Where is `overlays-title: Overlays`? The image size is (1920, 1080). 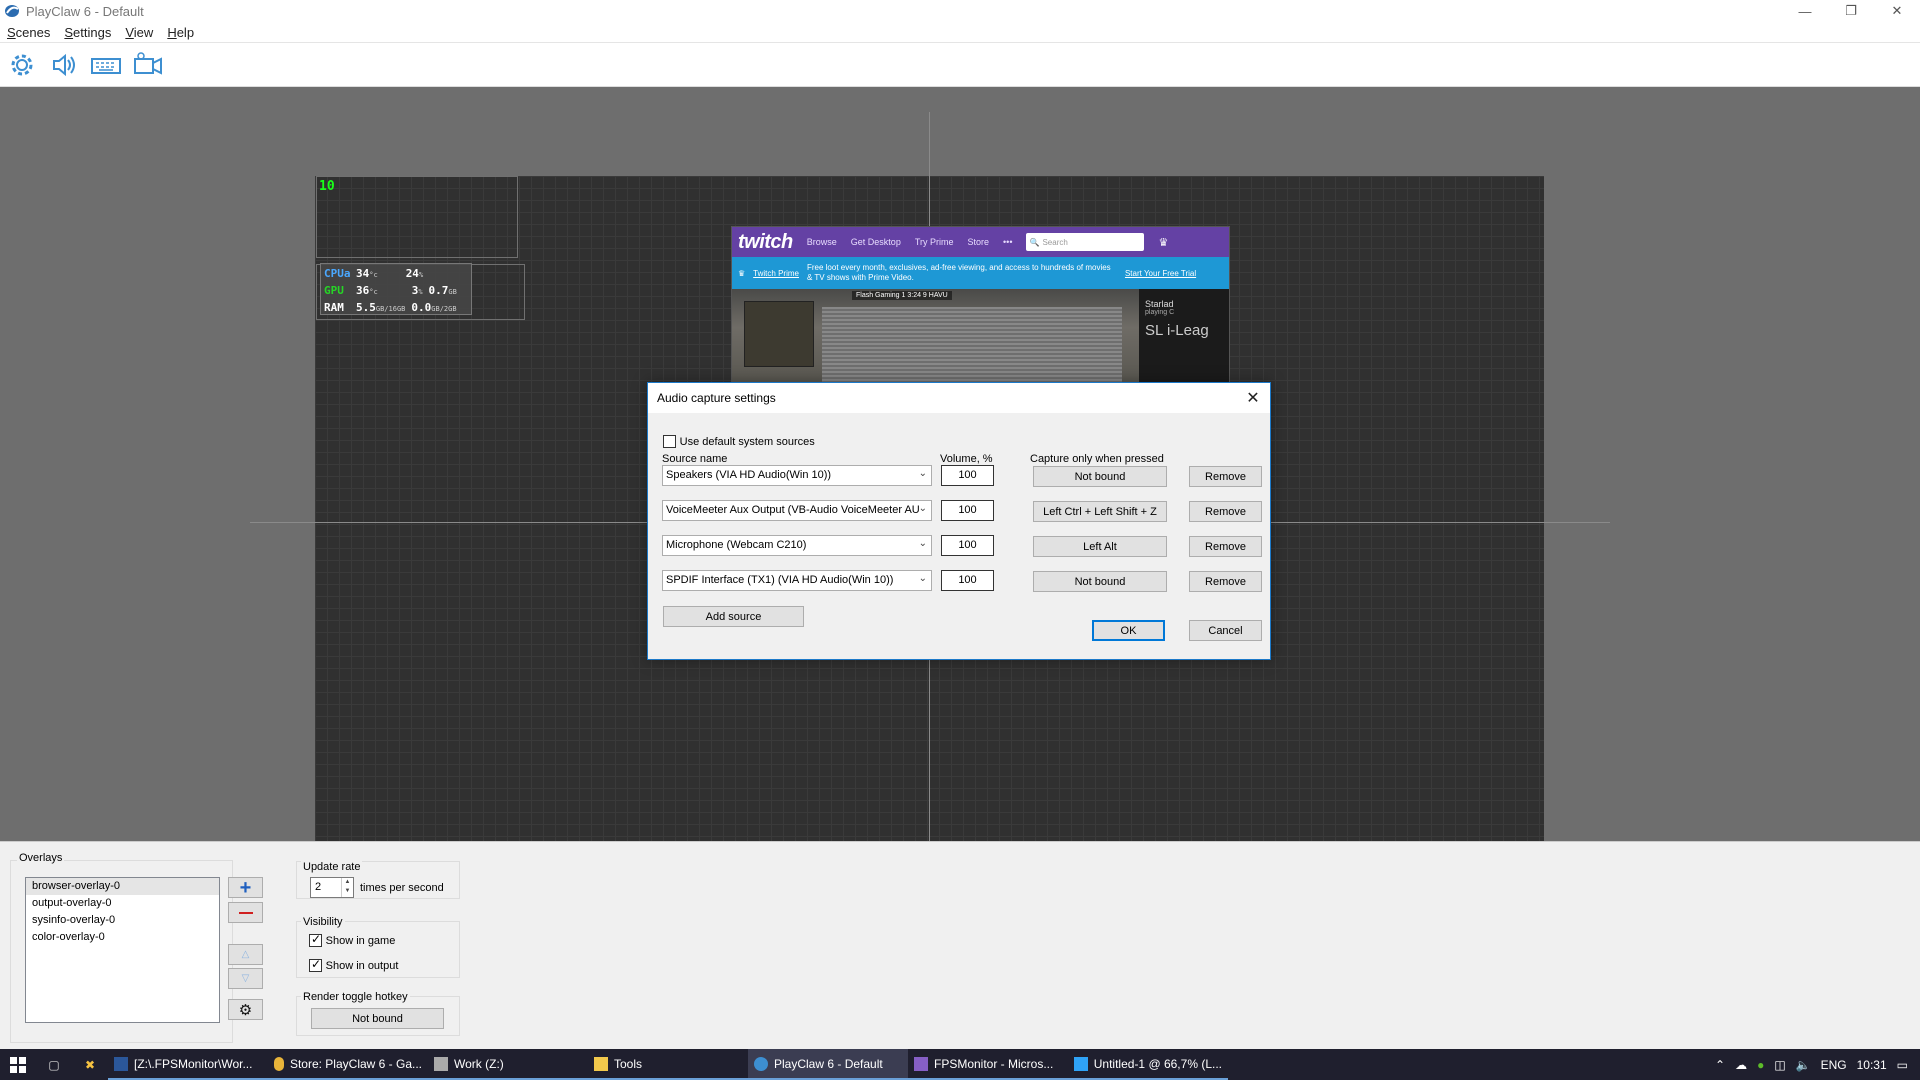 overlays-title: Overlays is located at coordinates (41, 858).